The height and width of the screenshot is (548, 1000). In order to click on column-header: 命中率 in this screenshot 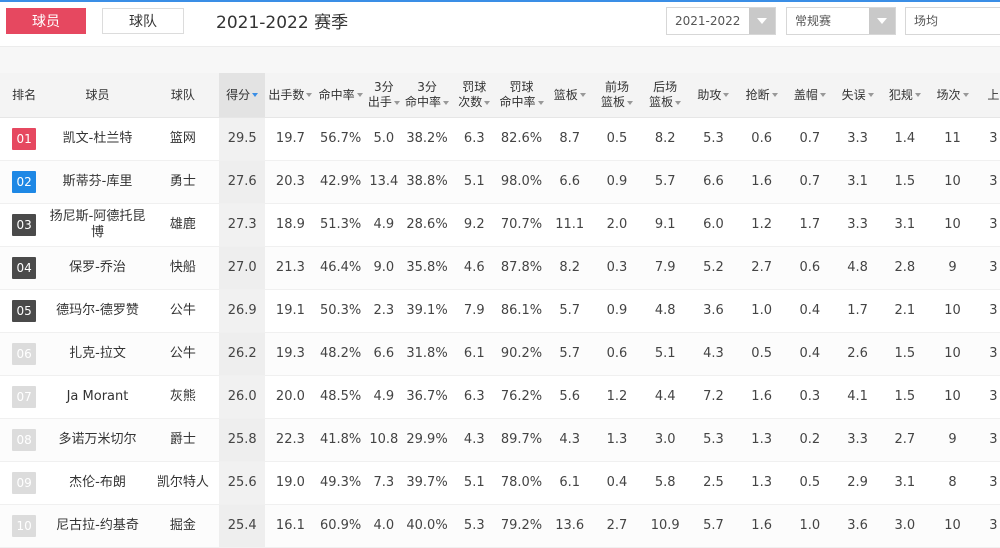, I will do `click(340, 95)`.